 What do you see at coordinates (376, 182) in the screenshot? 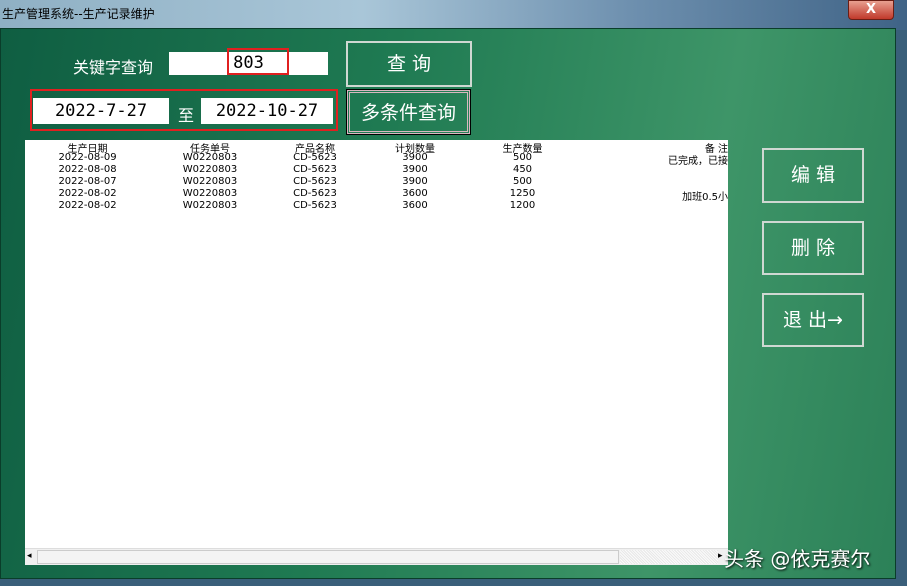
I see `table-row: 2022-08-07 W0220803 CD-5623 3900 500` at bounding box center [376, 182].